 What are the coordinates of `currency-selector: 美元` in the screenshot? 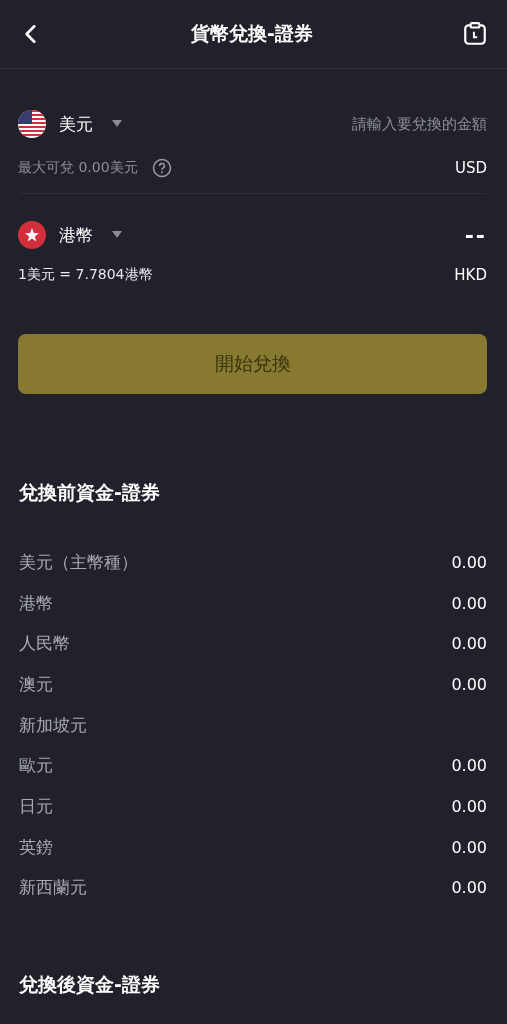 It's located at (70, 124).